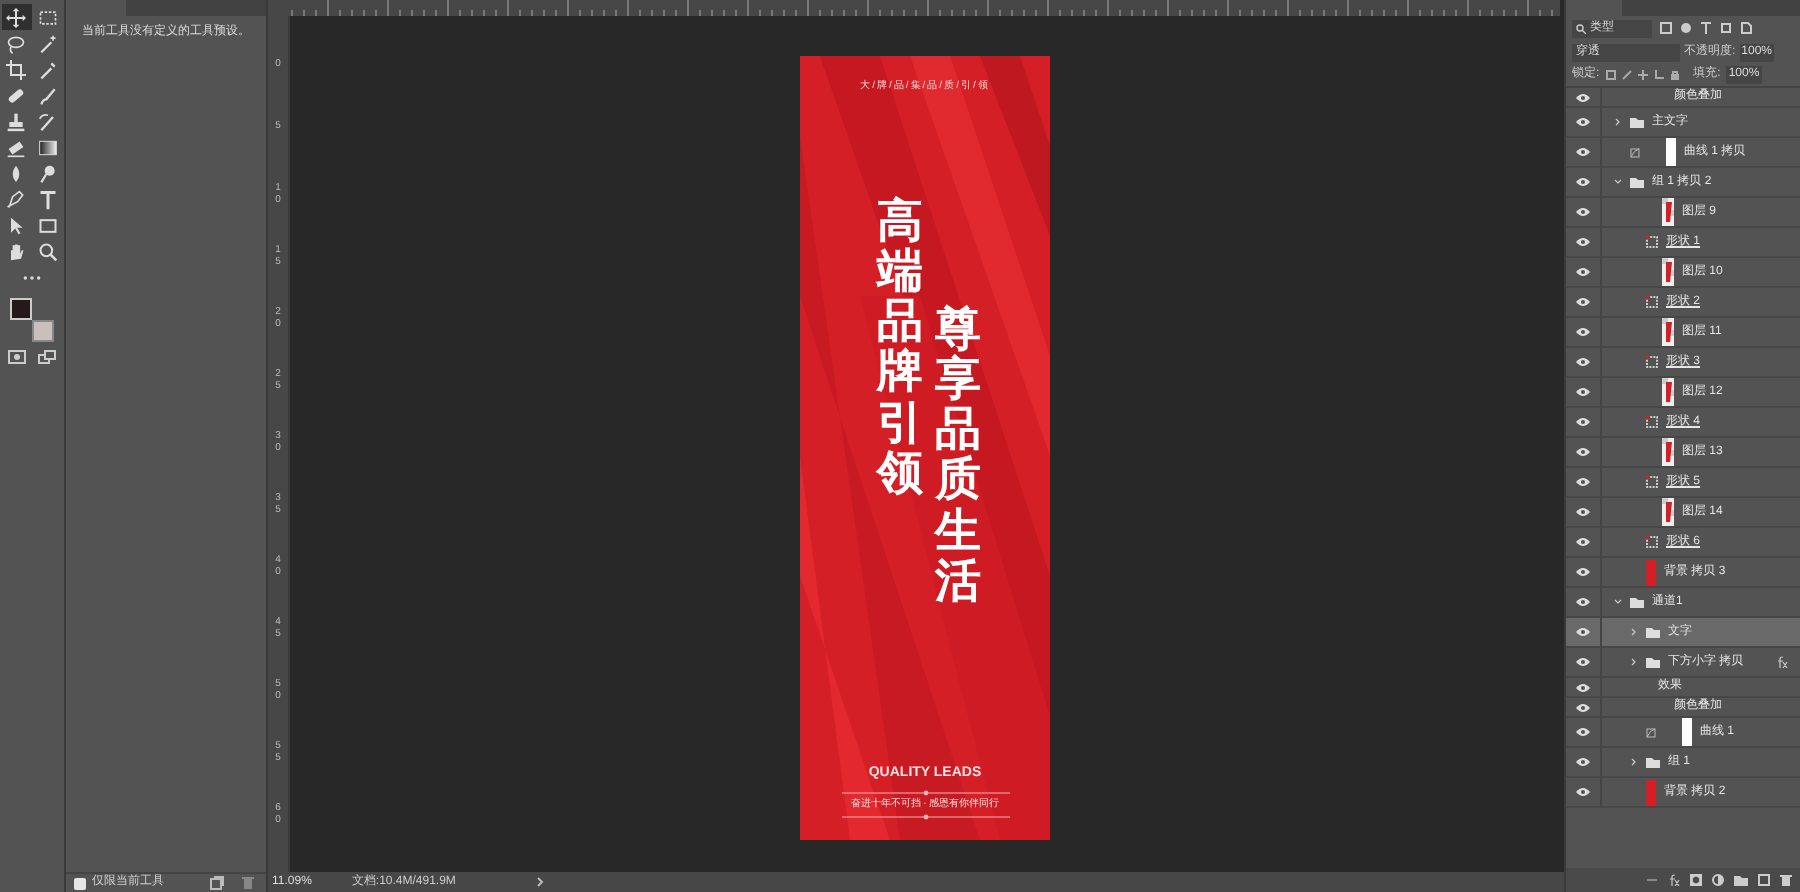  What do you see at coordinates (16, 121) in the screenshot?
I see `stamp-icon` at bounding box center [16, 121].